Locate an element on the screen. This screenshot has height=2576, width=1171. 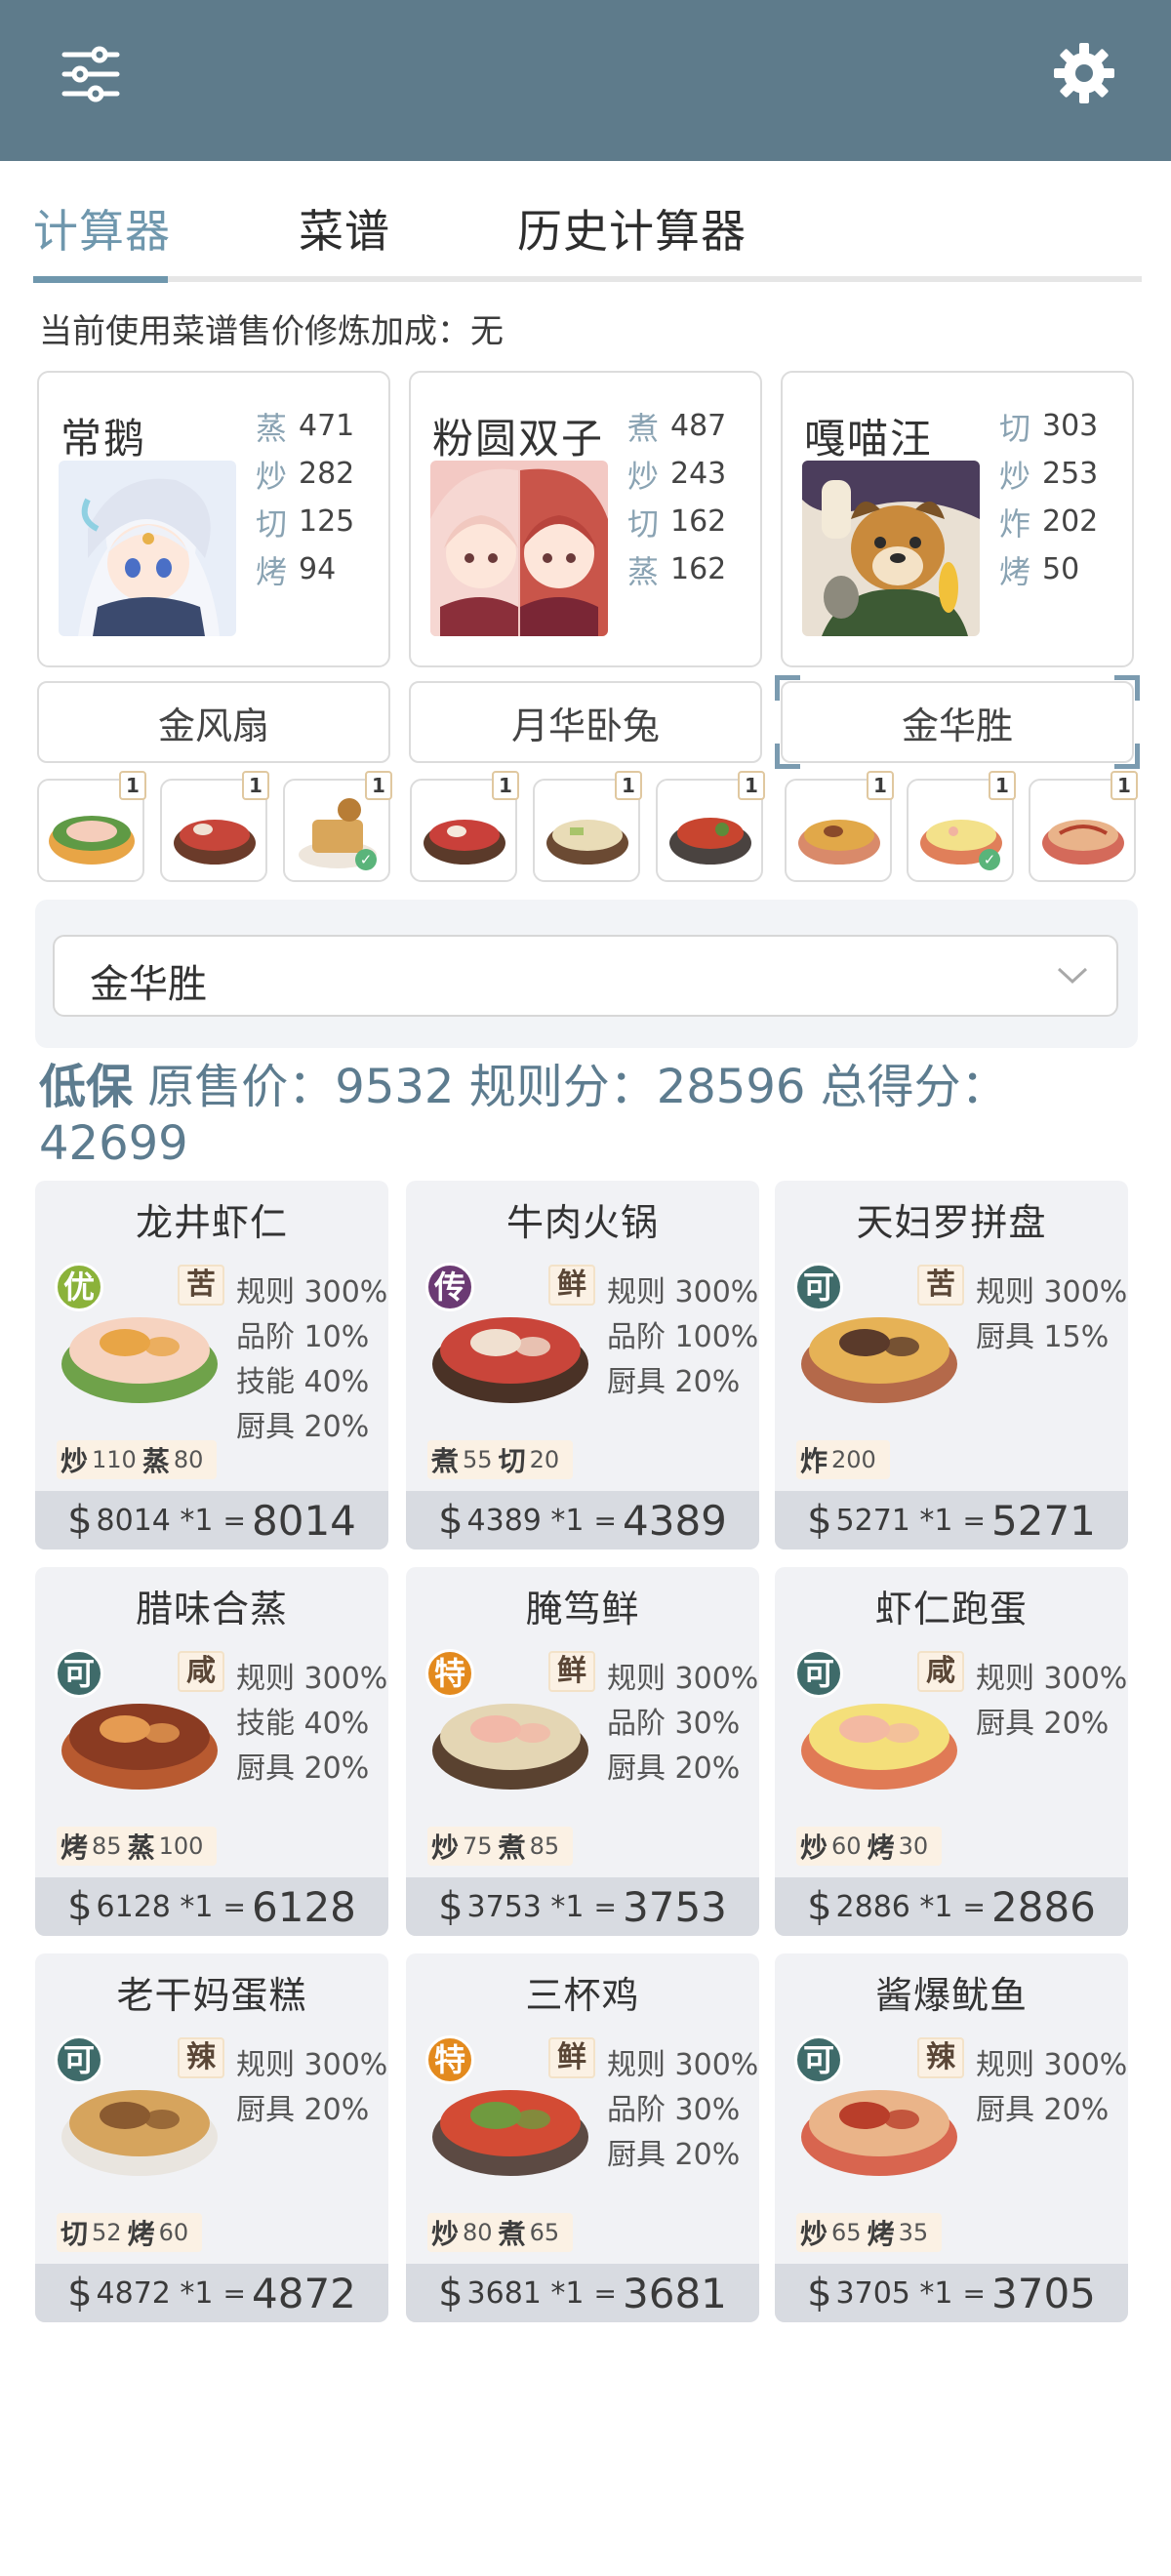
price-calculation: 2886 *1 is located at coordinates (894, 1906).